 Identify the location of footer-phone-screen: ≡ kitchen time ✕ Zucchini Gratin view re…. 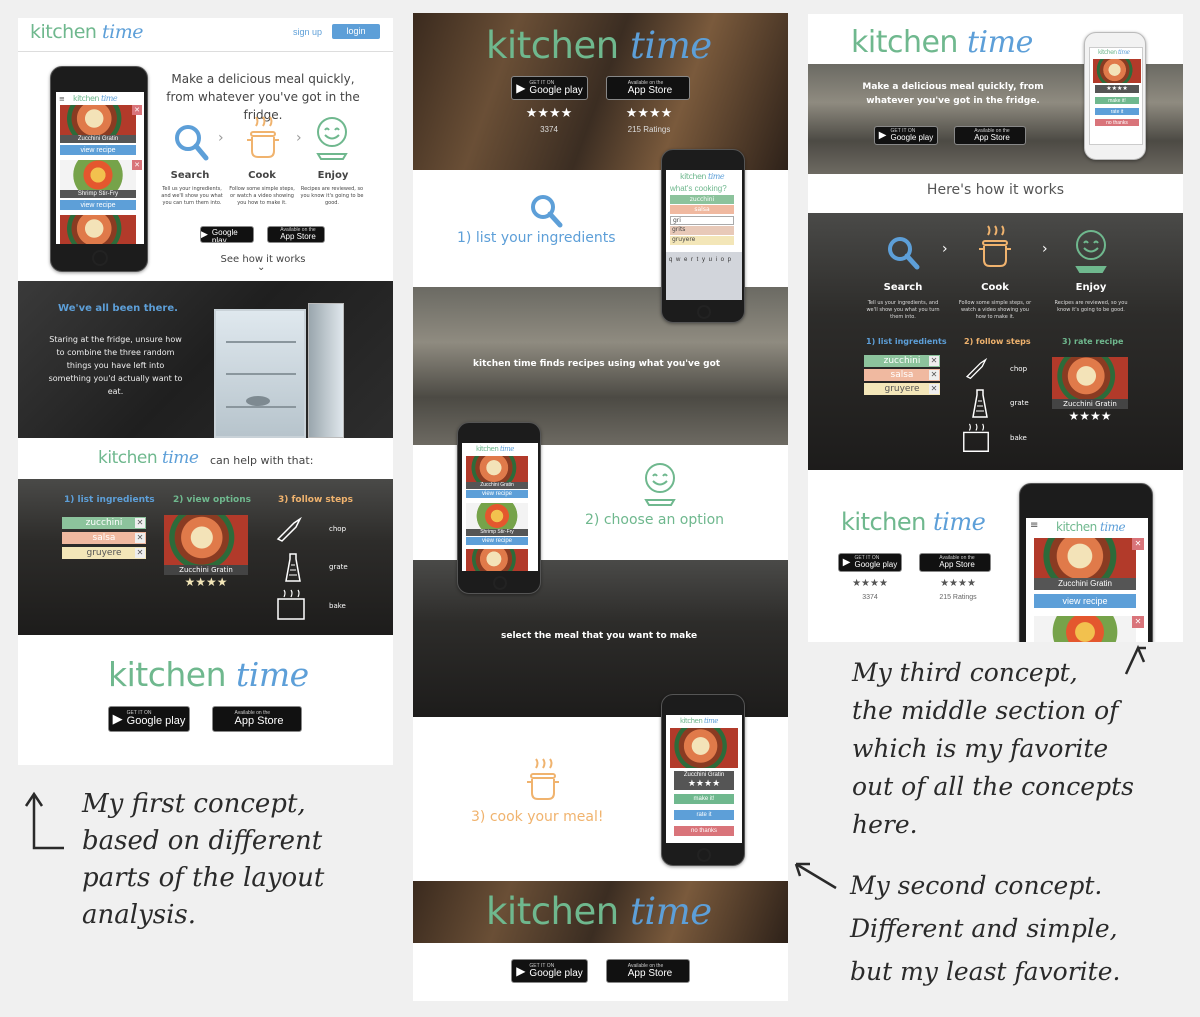
(1087, 580).